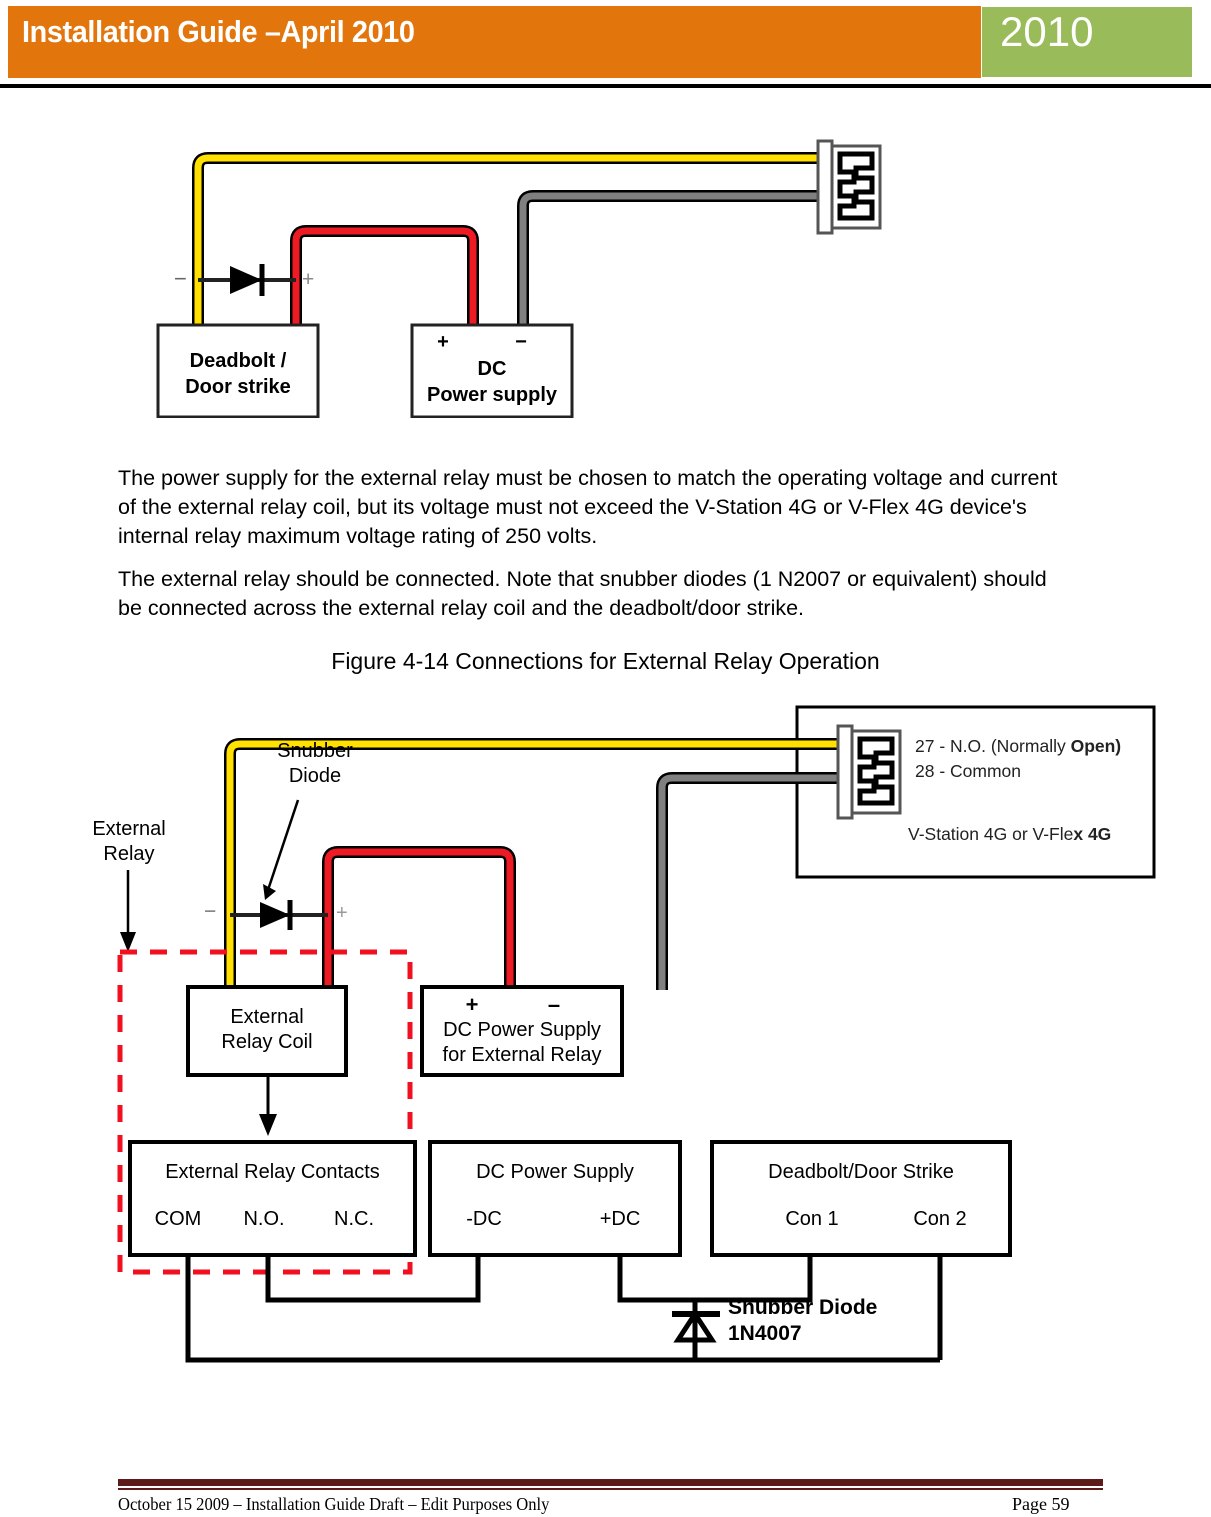  What do you see at coordinates (610, 1489) in the screenshot?
I see `footer-rule-thin` at bounding box center [610, 1489].